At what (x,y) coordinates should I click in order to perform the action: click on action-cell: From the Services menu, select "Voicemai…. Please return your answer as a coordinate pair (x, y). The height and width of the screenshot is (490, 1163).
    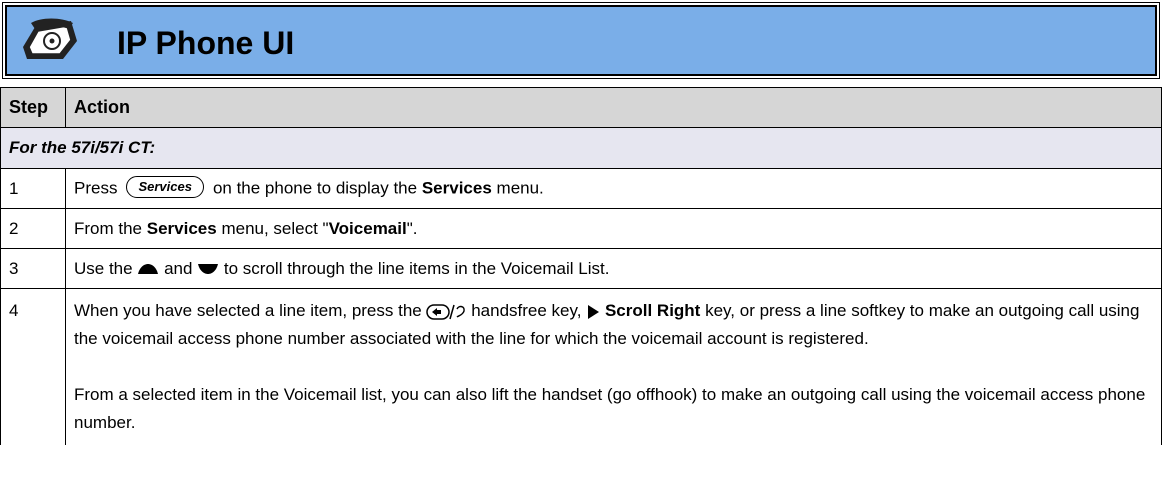
    Looking at the image, I should click on (613, 228).